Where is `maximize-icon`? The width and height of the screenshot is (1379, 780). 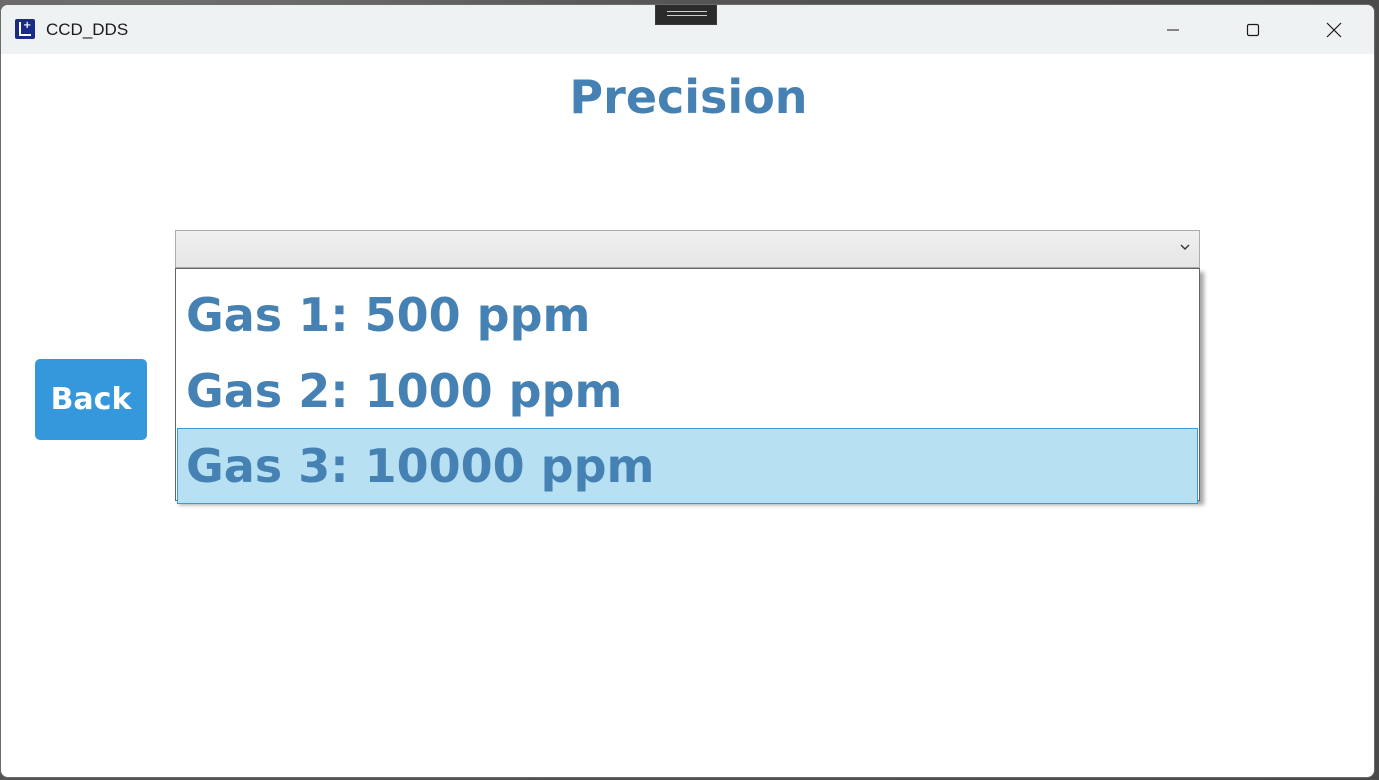
maximize-icon is located at coordinates (1253, 30).